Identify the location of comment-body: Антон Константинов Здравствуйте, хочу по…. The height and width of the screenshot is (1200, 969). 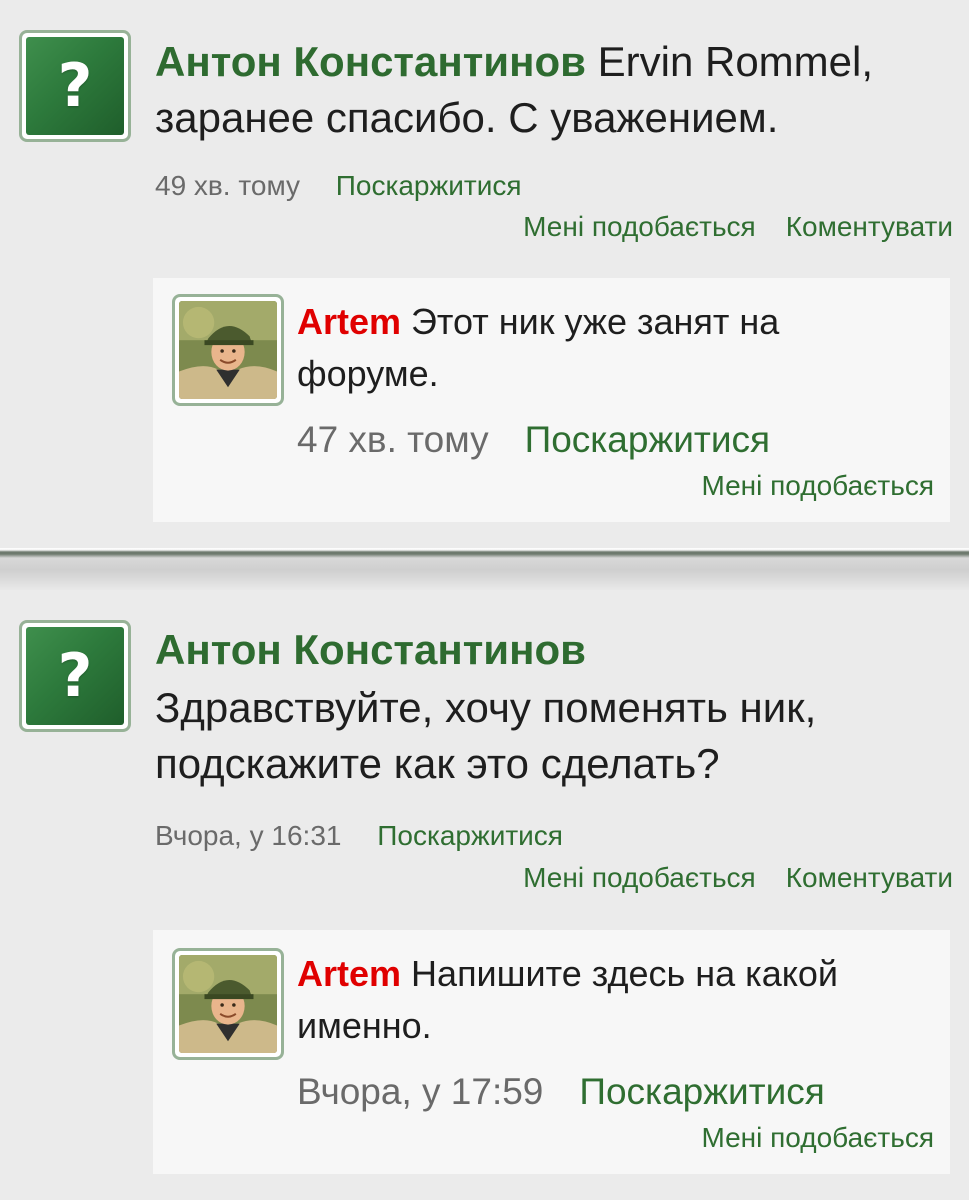
(555, 707).